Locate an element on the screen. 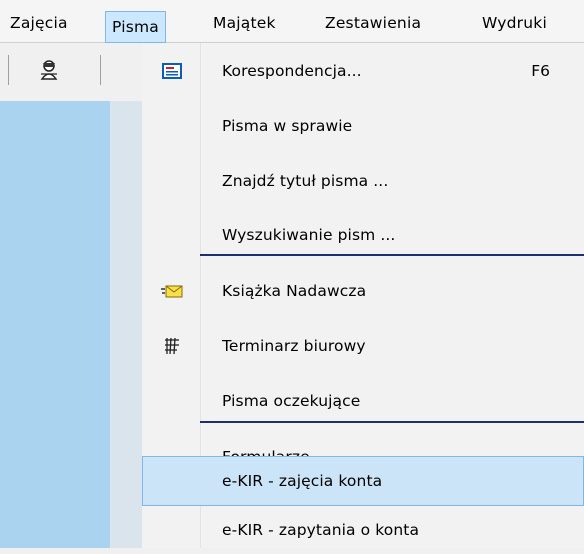 This screenshot has width=584, height=554. menu-item-ekir-zajecia-konta: e-KIR - zajęcia konta is located at coordinates (363, 481).